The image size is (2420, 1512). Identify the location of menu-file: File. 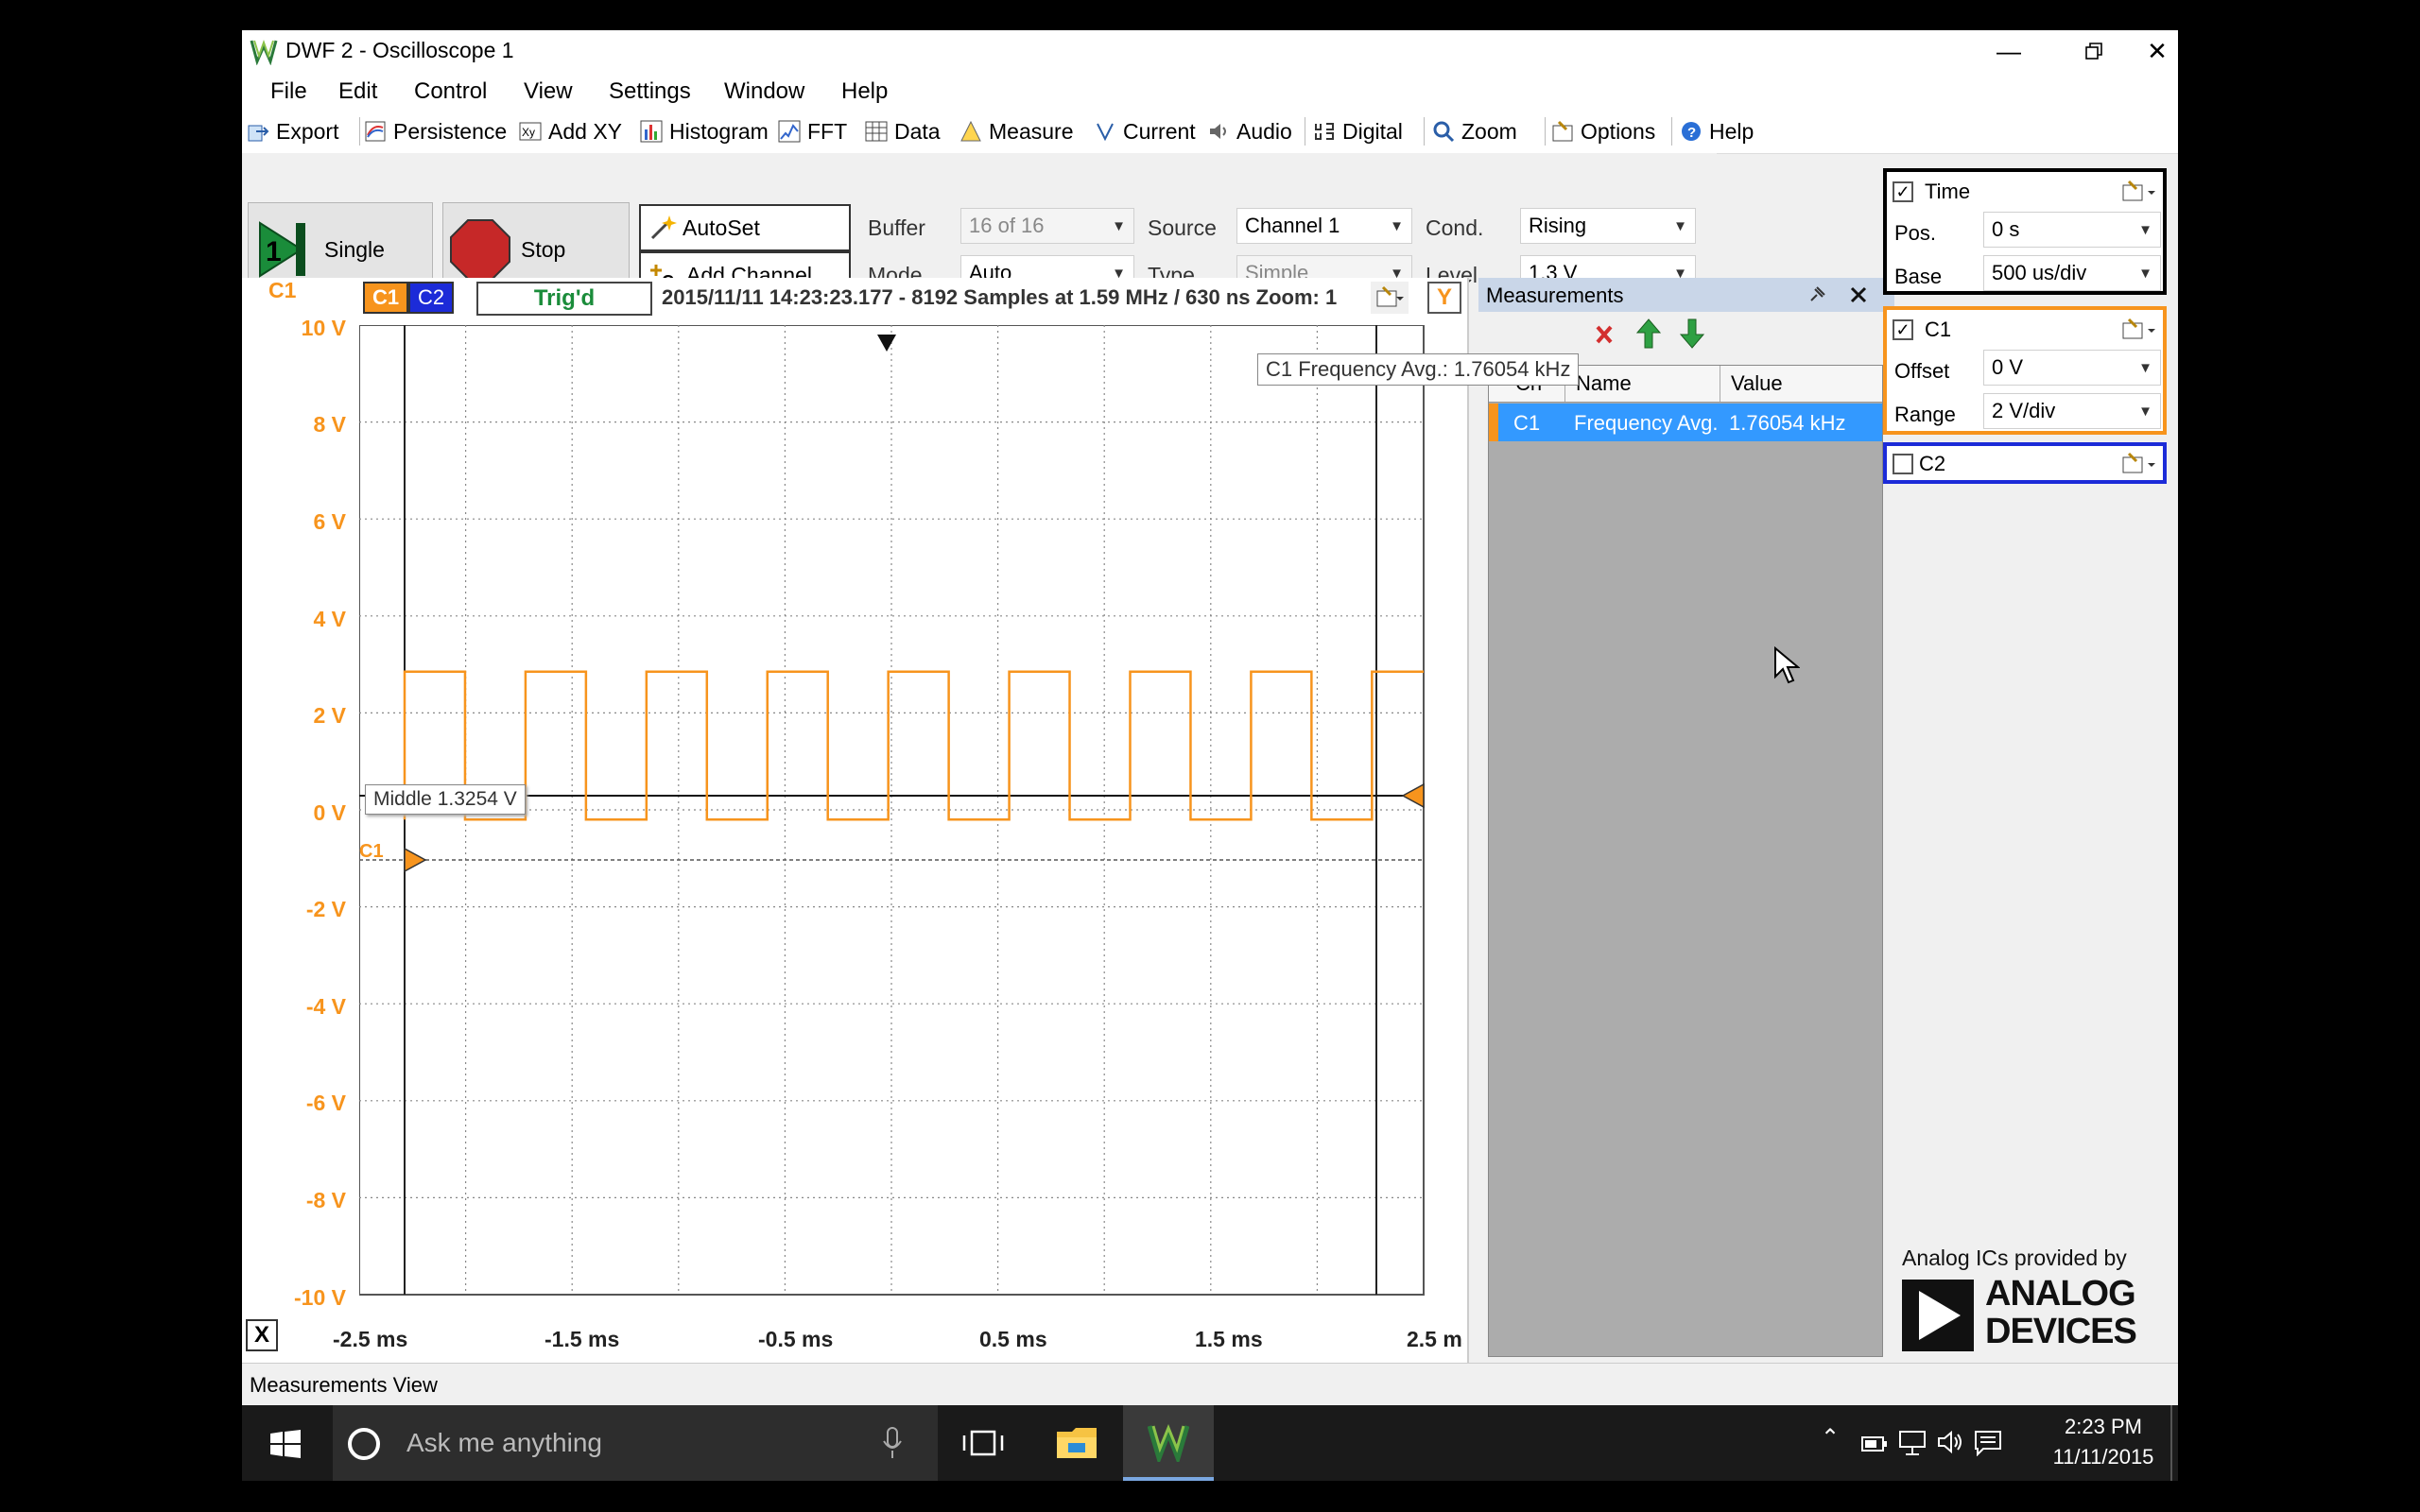
(288, 91).